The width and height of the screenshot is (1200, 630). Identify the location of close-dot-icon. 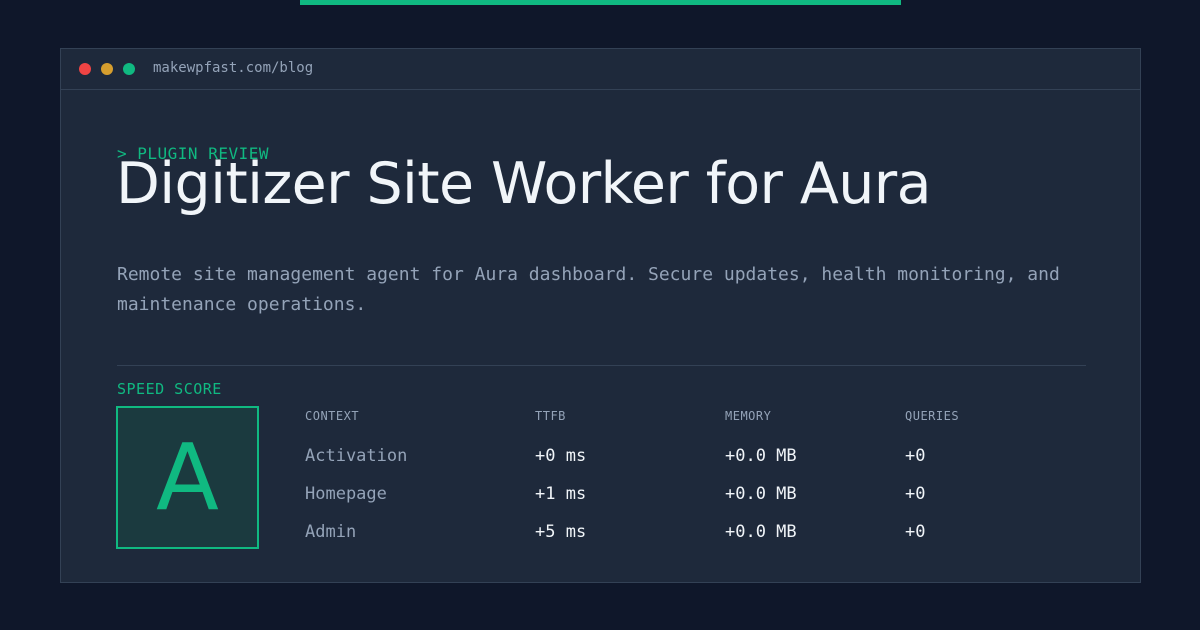
(85, 69).